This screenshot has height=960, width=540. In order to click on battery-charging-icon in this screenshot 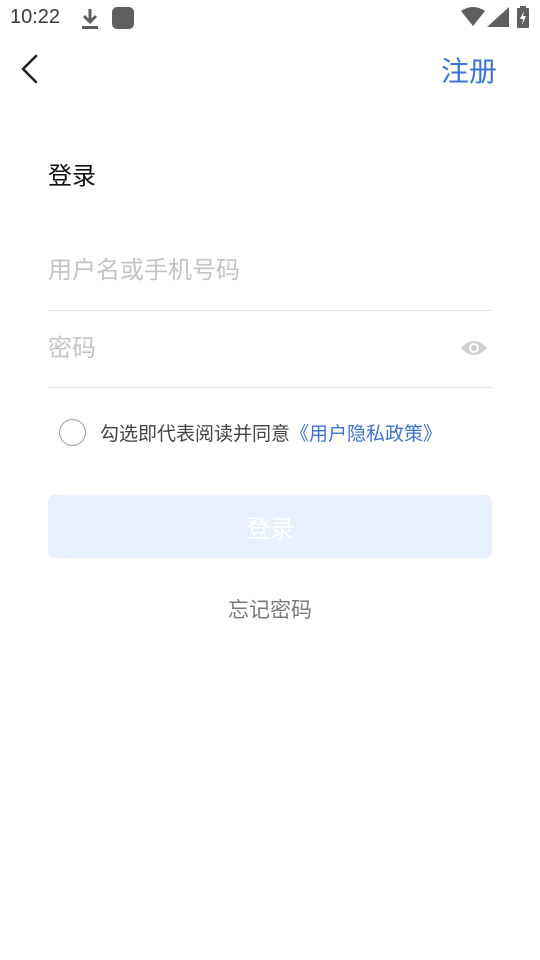, I will do `click(523, 17)`.